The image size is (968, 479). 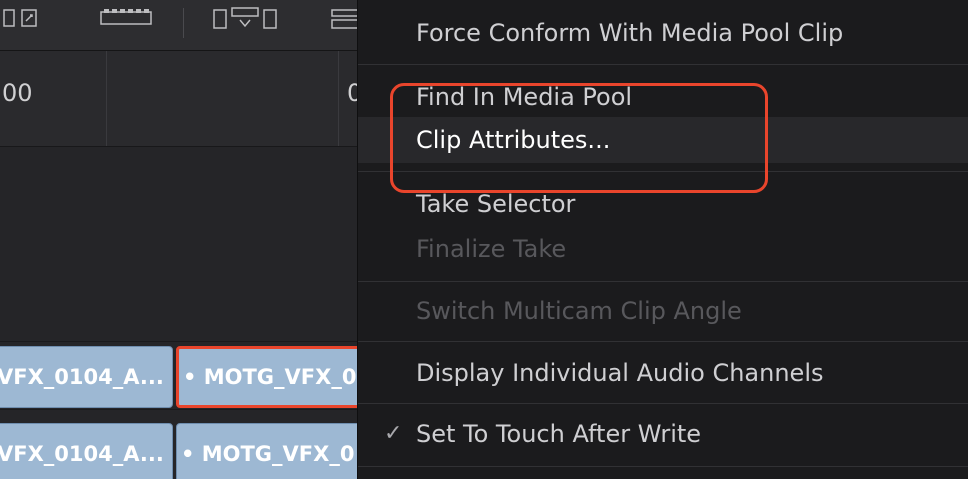 What do you see at coordinates (180, 99) in the screenshot?
I see `timecode-ruler: 00 0` at bounding box center [180, 99].